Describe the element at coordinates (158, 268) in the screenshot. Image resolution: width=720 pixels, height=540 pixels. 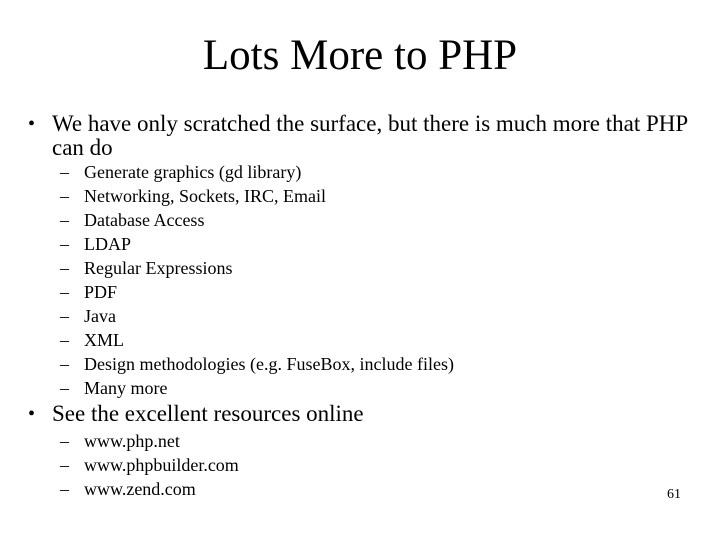
I see `list-item-text: Regular Expressions` at that location.